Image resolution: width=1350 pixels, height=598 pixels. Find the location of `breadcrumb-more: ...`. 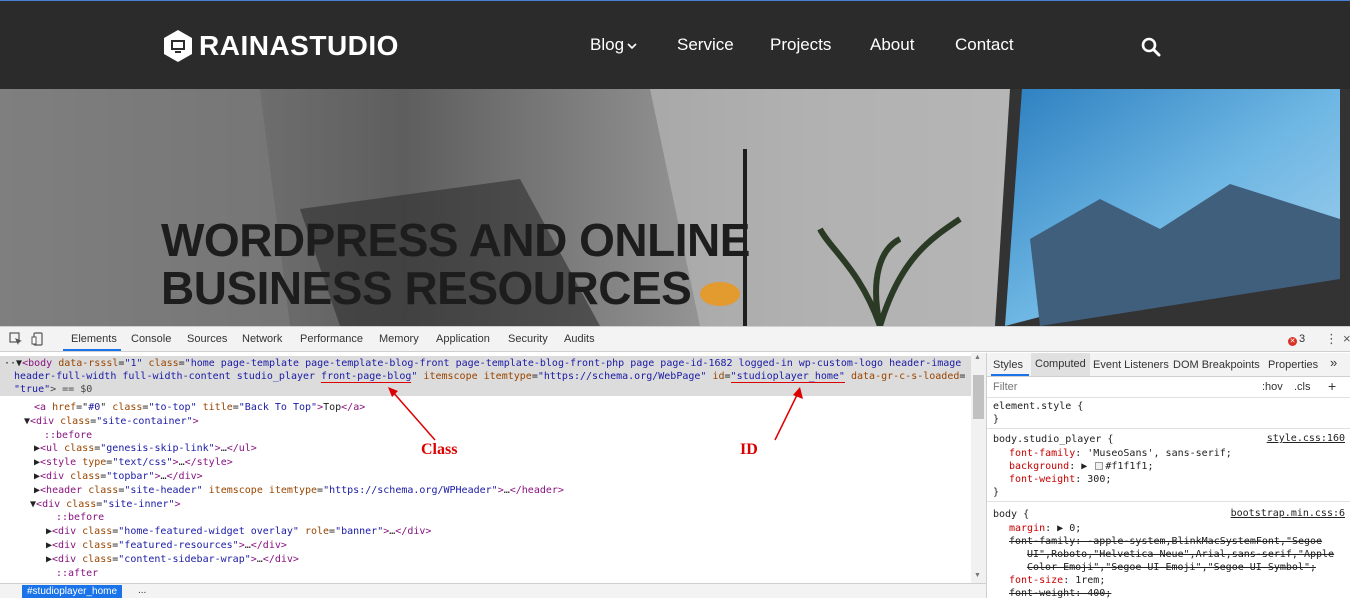

breadcrumb-more: ... is located at coordinates (142, 590).